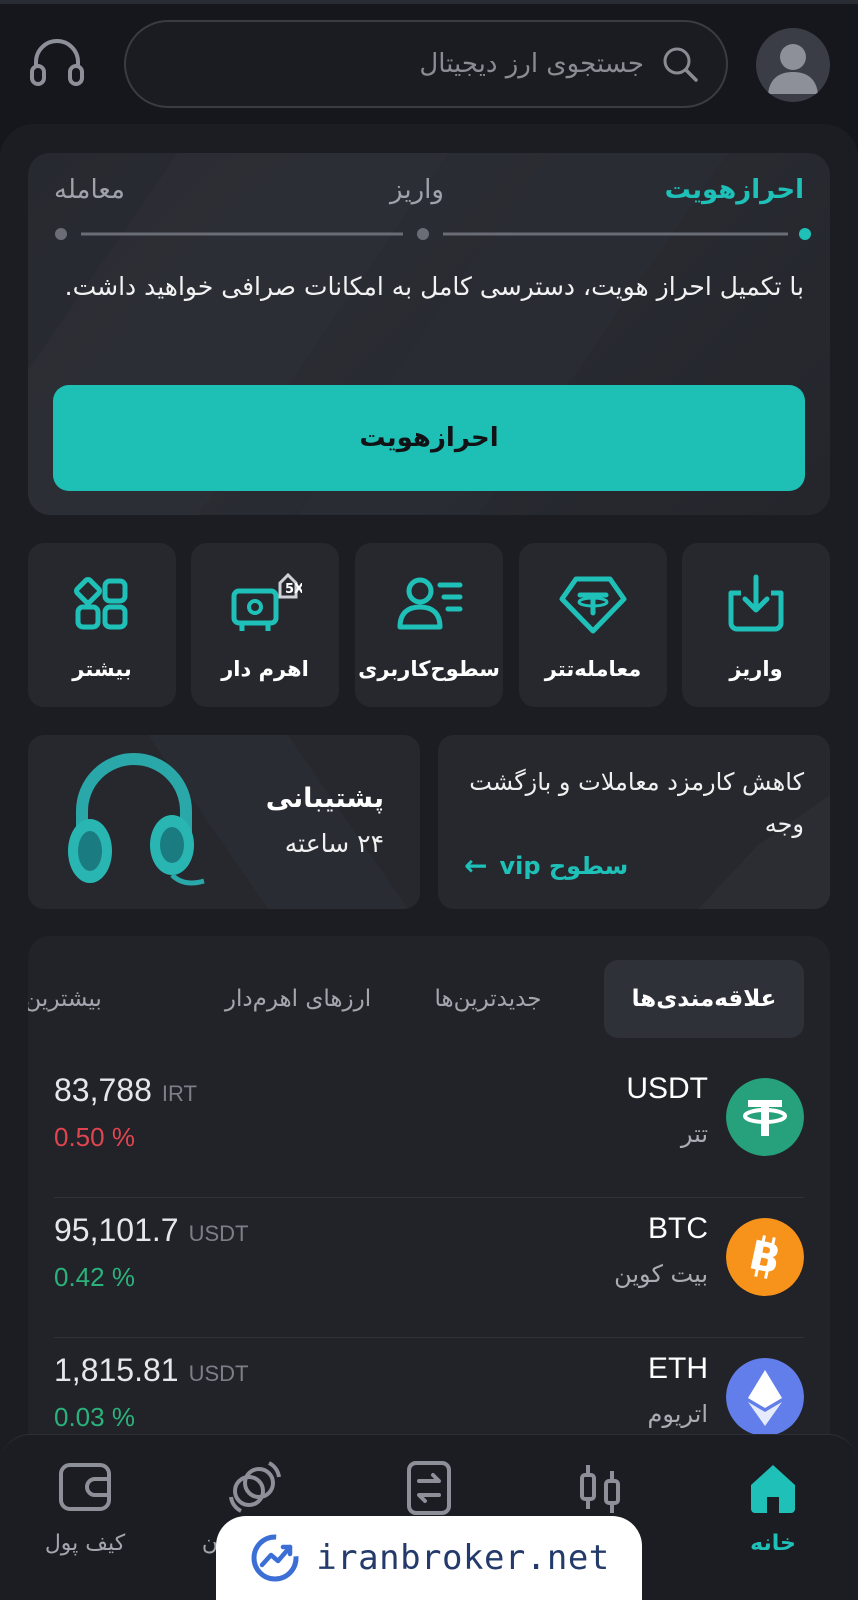 This screenshot has width=858, height=1600. What do you see at coordinates (667, 1088) in the screenshot?
I see `coin-symbol: USDT` at bounding box center [667, 1088].